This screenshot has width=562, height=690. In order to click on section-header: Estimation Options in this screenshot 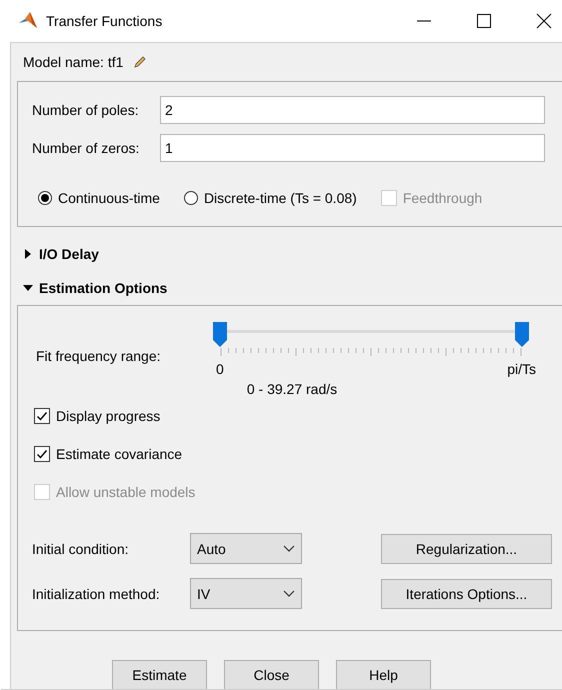, I will do `click(103, 288)`.